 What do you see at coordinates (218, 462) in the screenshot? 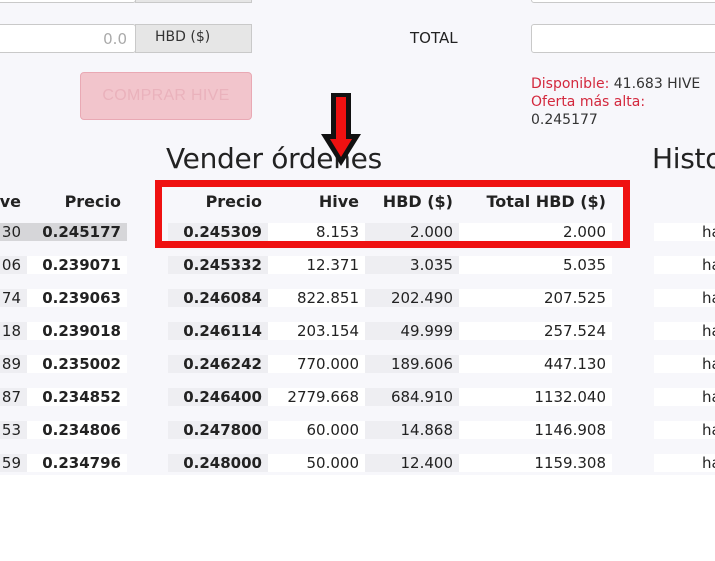
I see `table-cell: 0.248000` at bounding box center [218, 462].